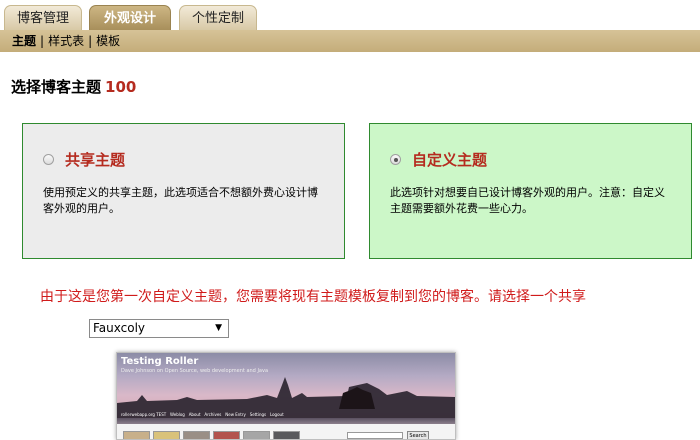  What do you see at coordinates (95, 159) in the screenshot?
I see `shared-theme-title: 共享主题` at bounding box center [95, 159].